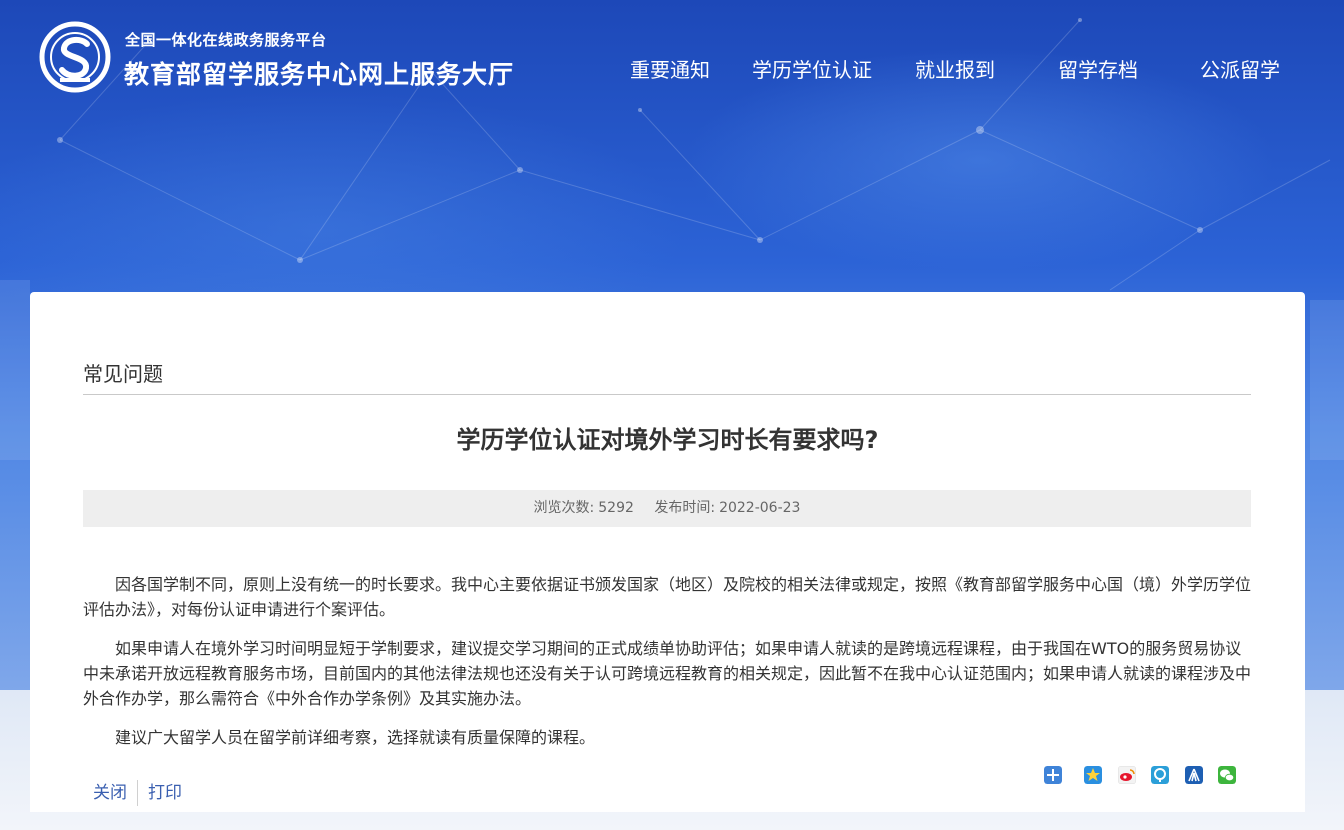 Image resolution: width=1344 pixels, height=830 pixels. Describe the element at coordinates (564, 508) in the screenshot. I see `views-label: 浏览次数:` at that location.